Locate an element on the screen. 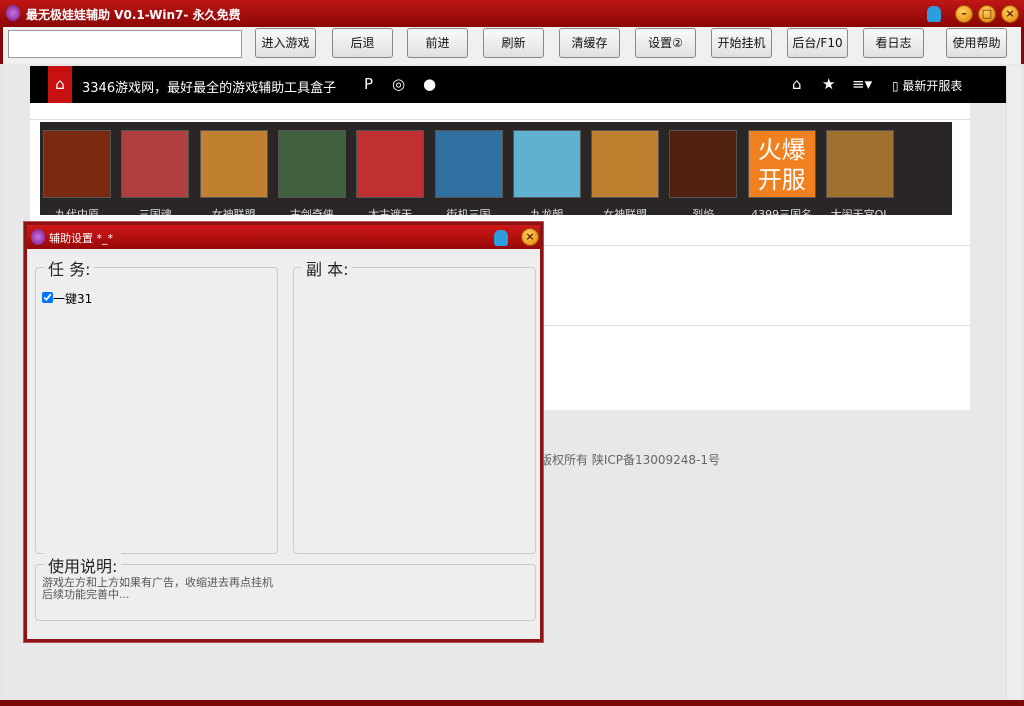  game-tile: 火爆开服 4399三国名 is located at coordinates (781, 172).